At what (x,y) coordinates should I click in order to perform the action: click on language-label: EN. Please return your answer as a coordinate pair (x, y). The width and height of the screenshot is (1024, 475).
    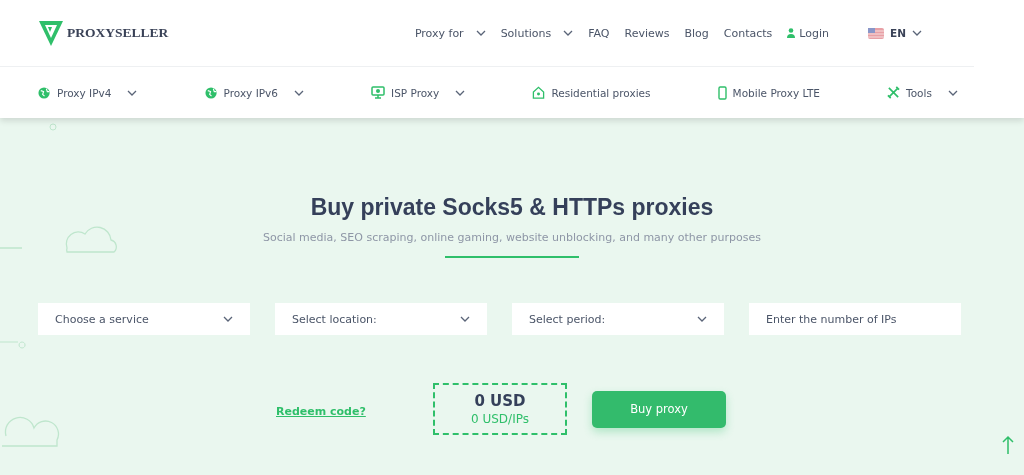
    Looking at the image, I should click on (898, 33).